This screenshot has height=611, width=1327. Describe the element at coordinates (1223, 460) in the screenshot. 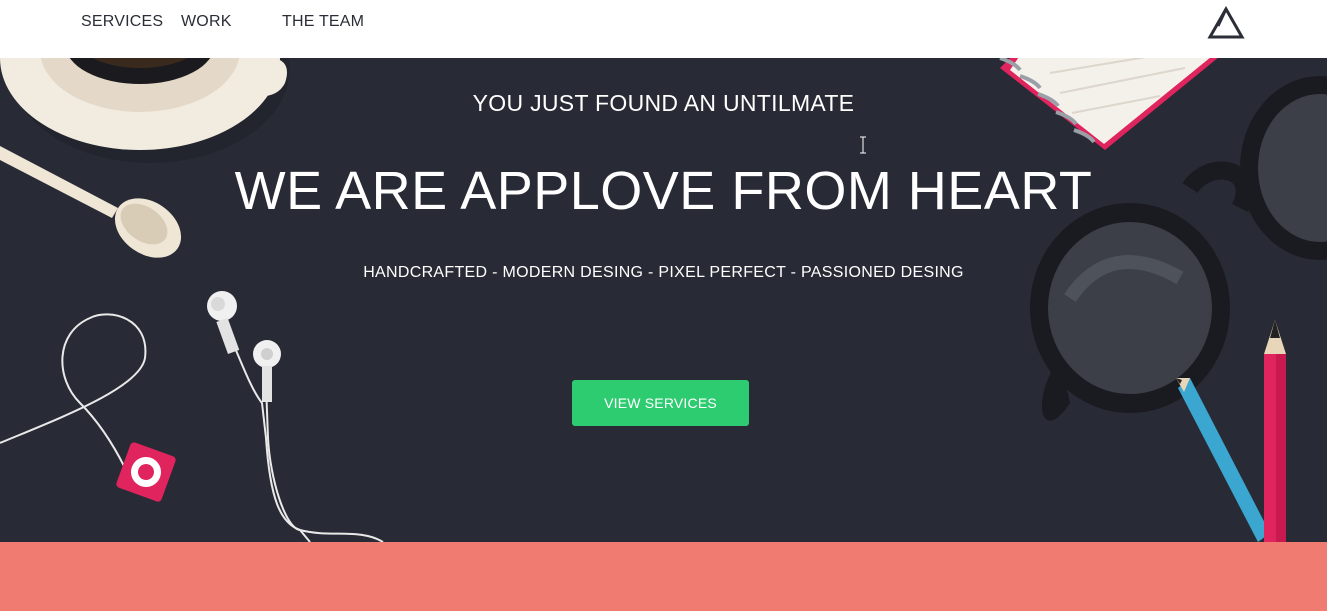

I see `pencil-blue-illustration` at that location.